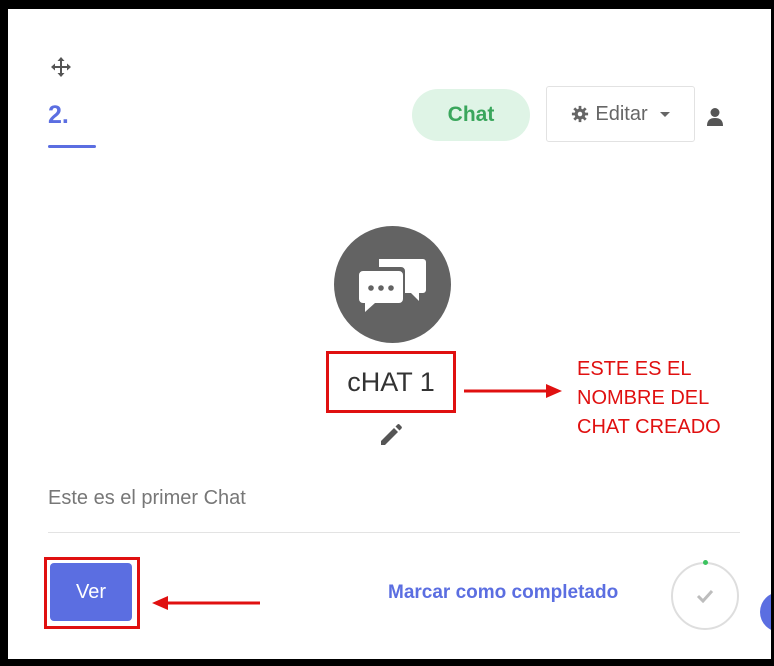 The image size is (774, 666). What do you see at coordinates (91, 592) in the screenshot?
I see `ver-button: Ver` at bounding box center [91, 592].